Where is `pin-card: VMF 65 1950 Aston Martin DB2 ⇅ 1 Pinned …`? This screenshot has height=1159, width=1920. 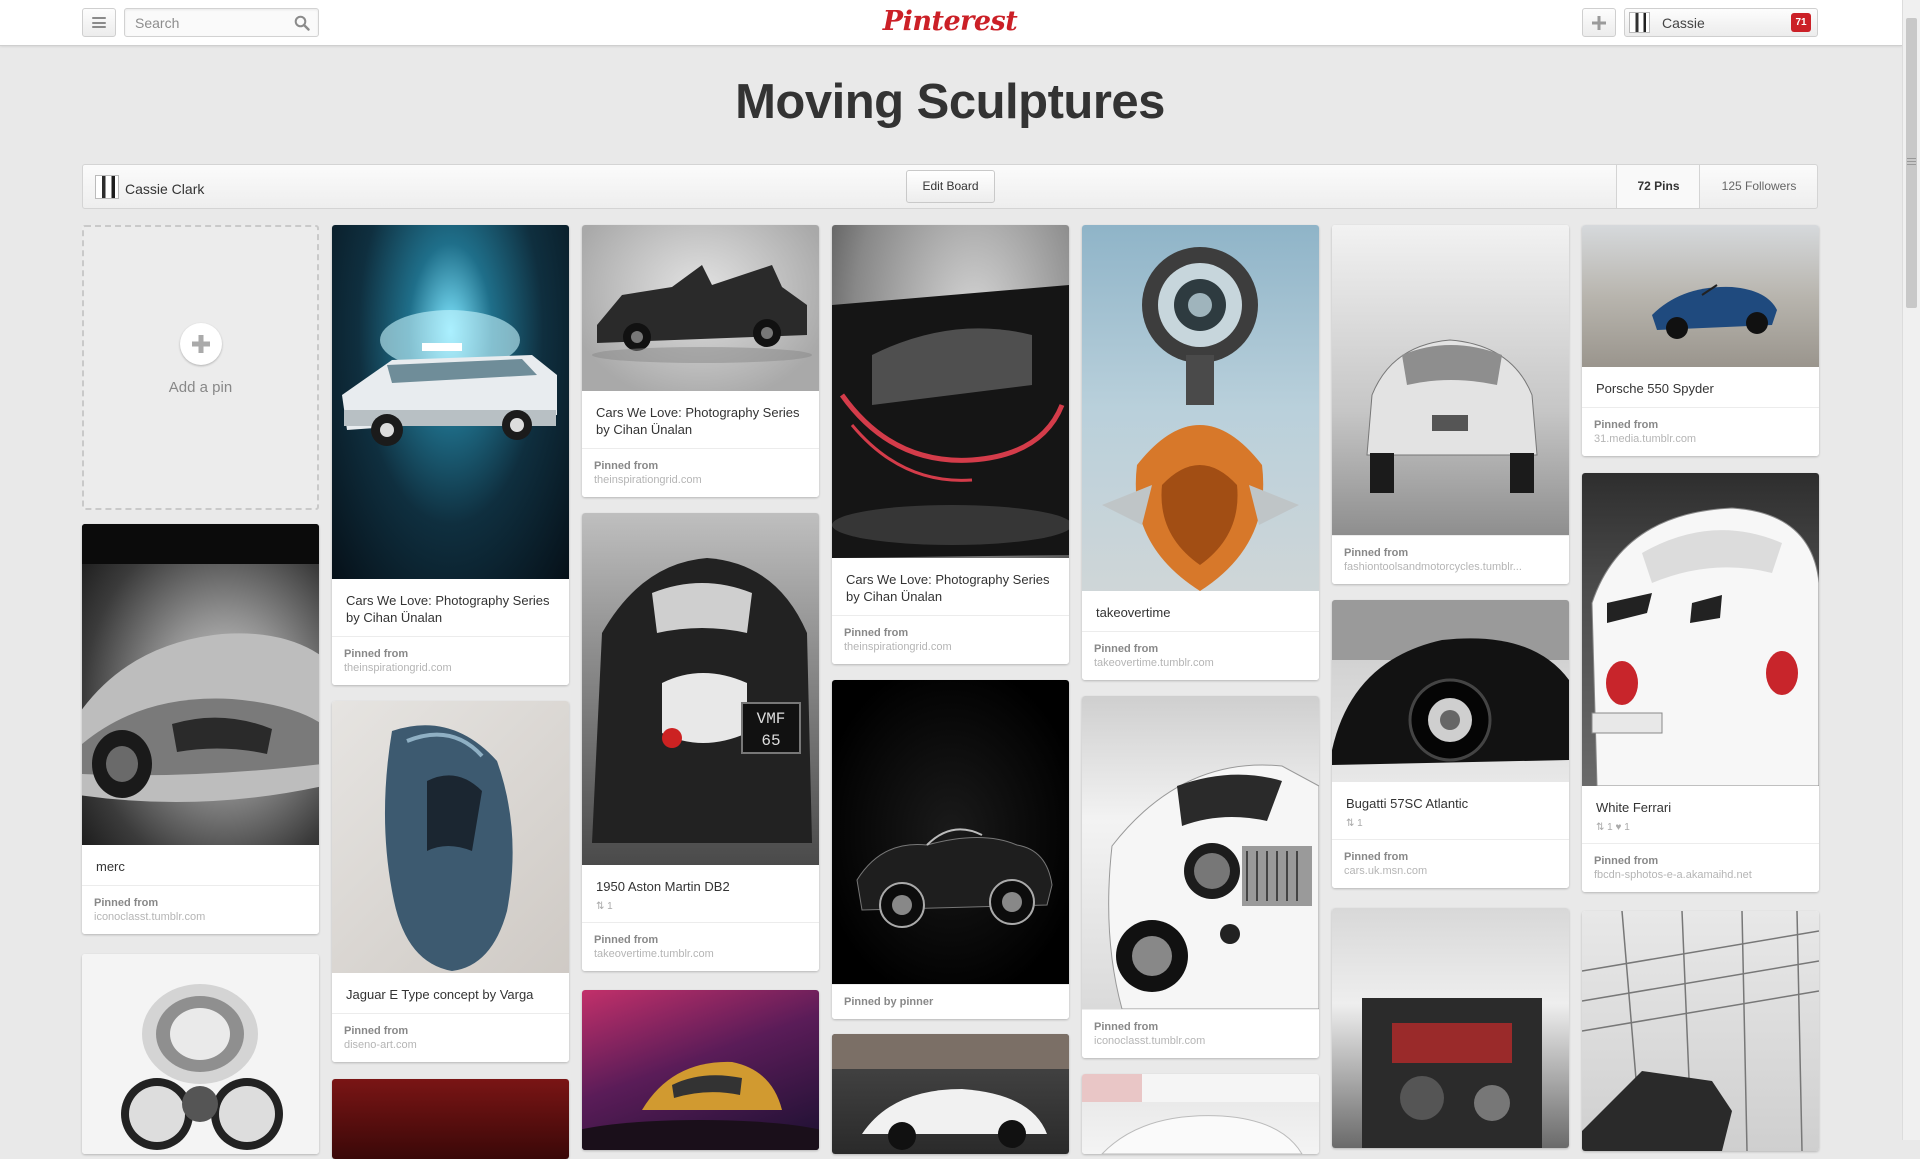
pin-card: VMF 65 1950 Aston Martin DB2 ⇅ 1 Pinned … is located at coordinates (700, 742).